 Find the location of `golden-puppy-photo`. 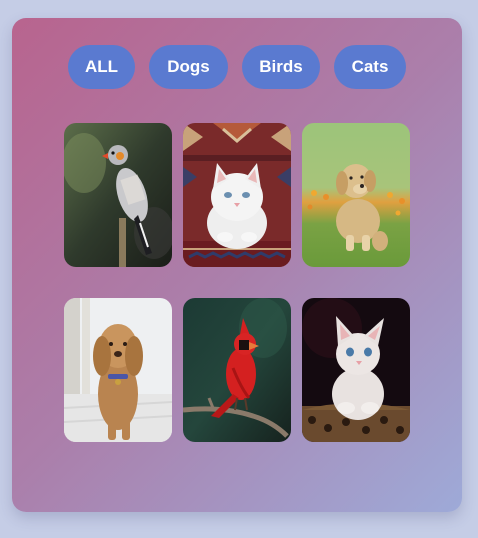

golden-puppy-photo is located at coordinates (356, 195).